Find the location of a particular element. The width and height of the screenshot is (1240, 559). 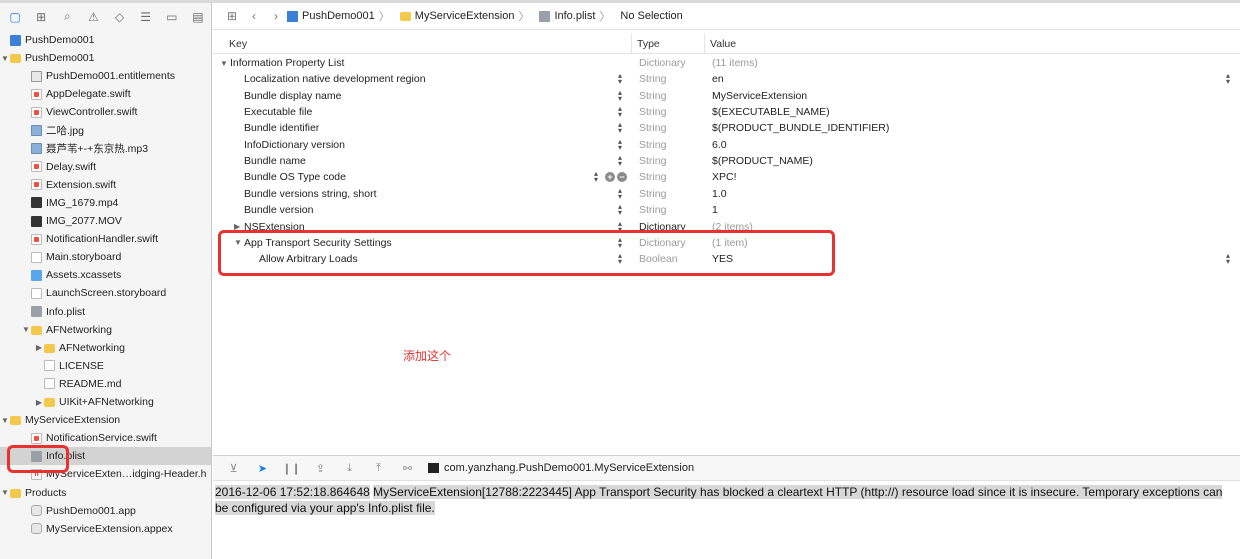

breakpoints-toggle-icon: ➤ is located at coordinates (262, 468).